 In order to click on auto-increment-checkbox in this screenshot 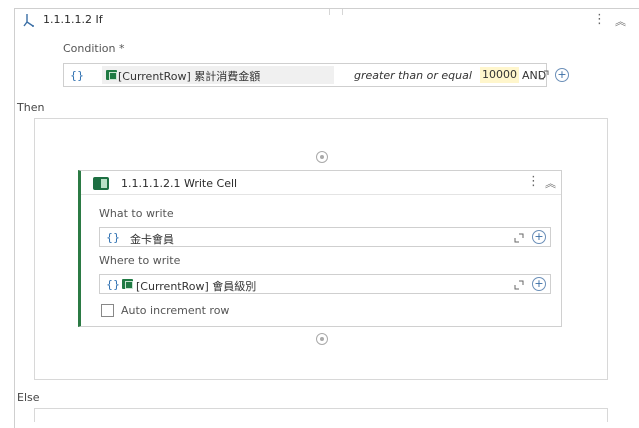, I will do `click(107, 310)`.